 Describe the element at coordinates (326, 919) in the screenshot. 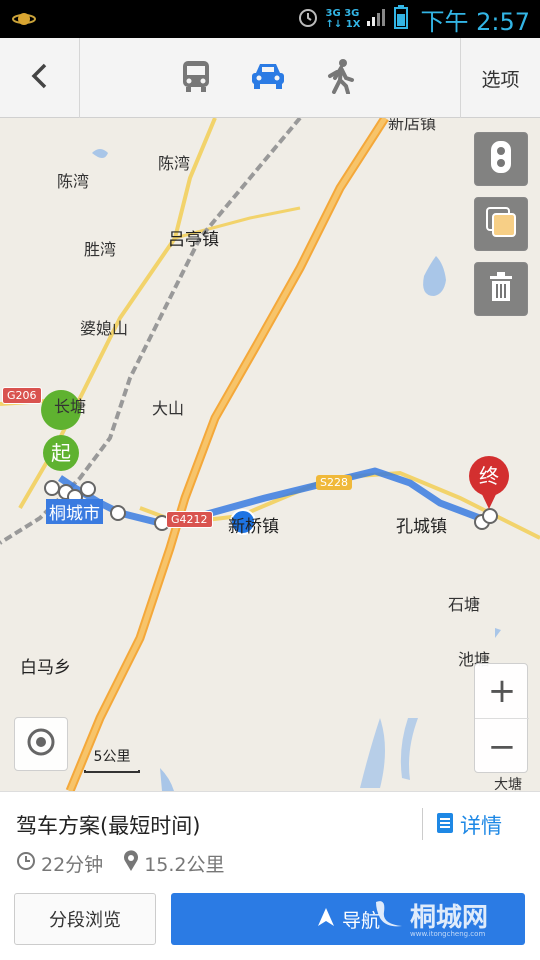

I see `navigation-arrow-icon` at that location.